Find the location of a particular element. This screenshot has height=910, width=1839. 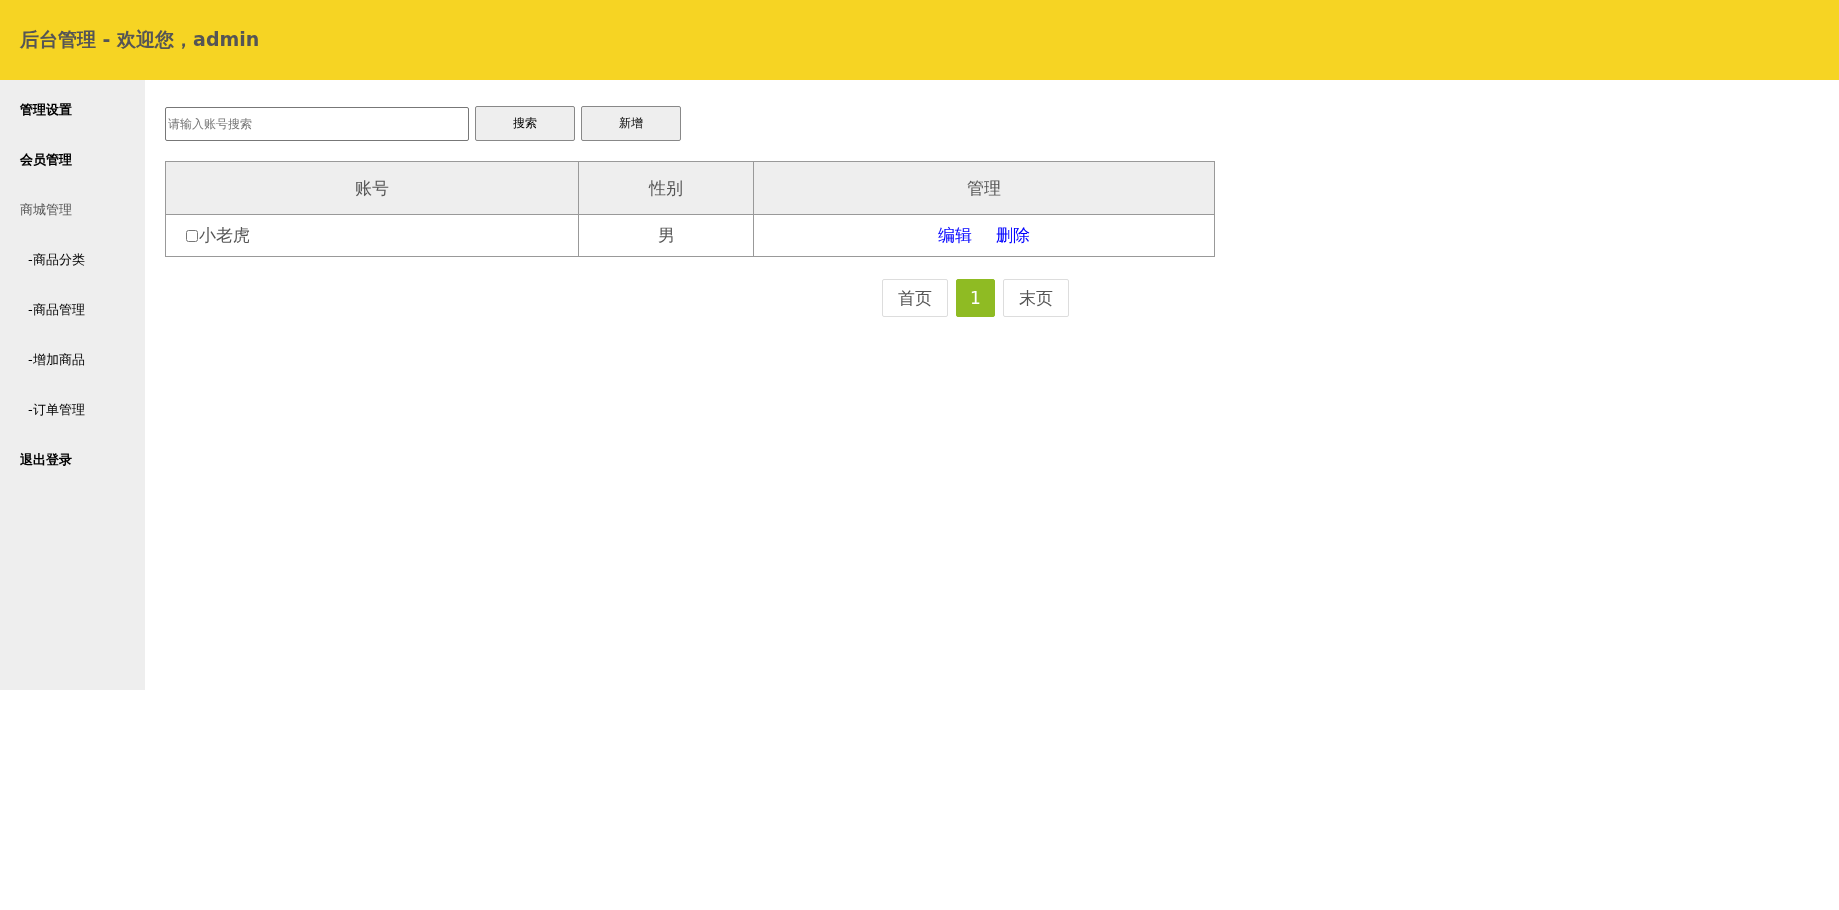

sidebar-item: -商品管理 is located at coordinates (72, 310).